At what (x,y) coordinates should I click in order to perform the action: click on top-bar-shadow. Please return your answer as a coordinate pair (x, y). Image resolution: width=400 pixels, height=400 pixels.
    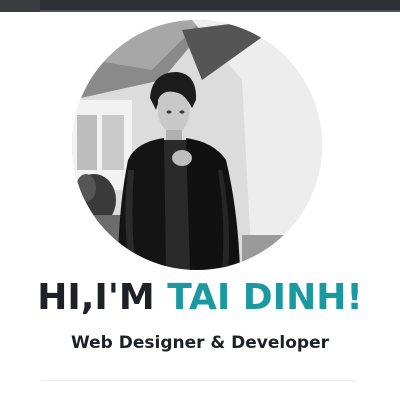
    Looking at the image, I should click on (20, 6).